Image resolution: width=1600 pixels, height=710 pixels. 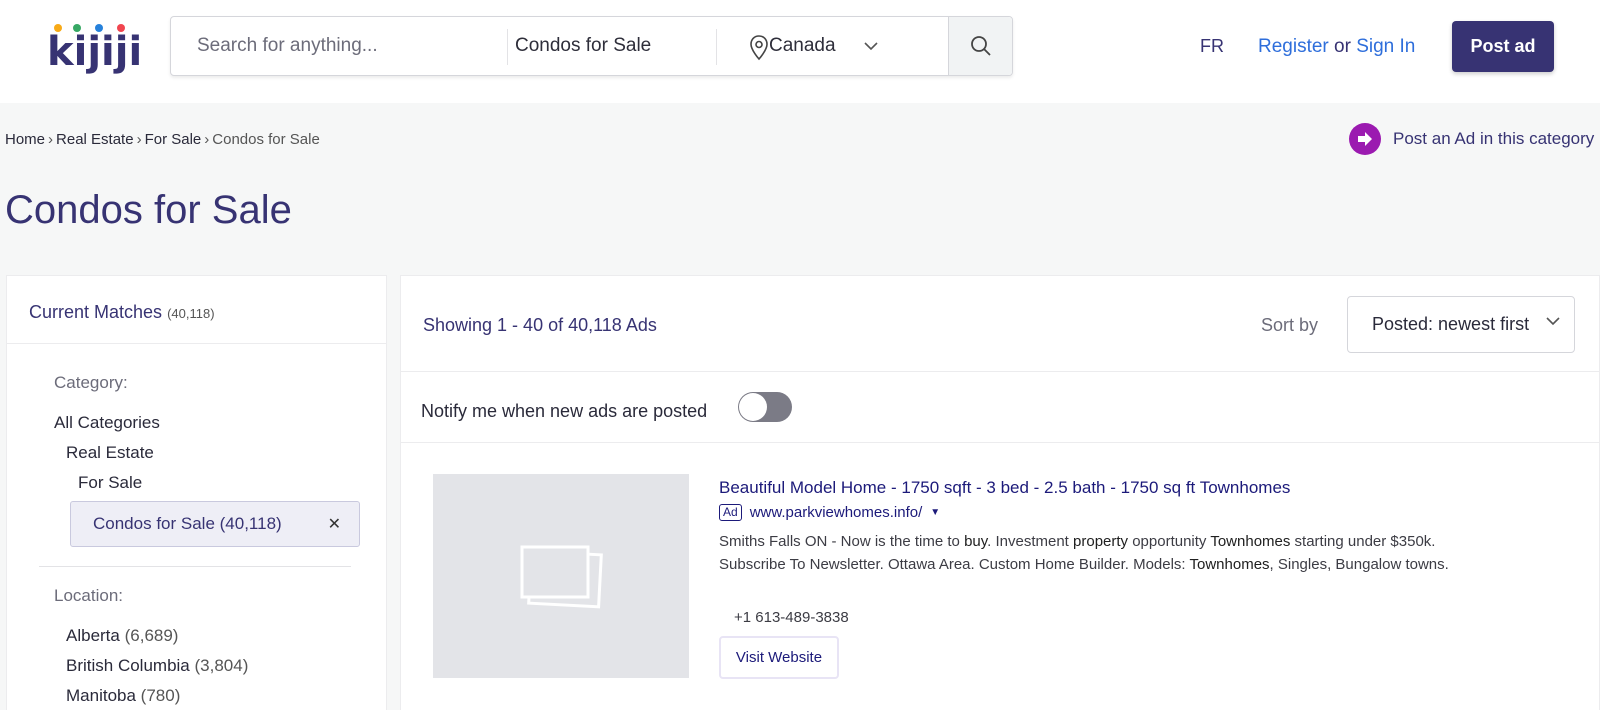 I want to click on sort-label: Sort by, so click(x=1290, y=325).